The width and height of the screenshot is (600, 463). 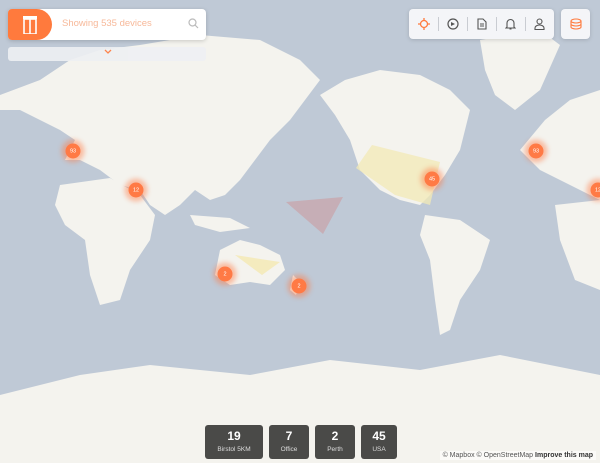 What do you see at coordinates (379, 449) in the screenshot?
I see `stat-label: USA` at bounding box center [379, 449].